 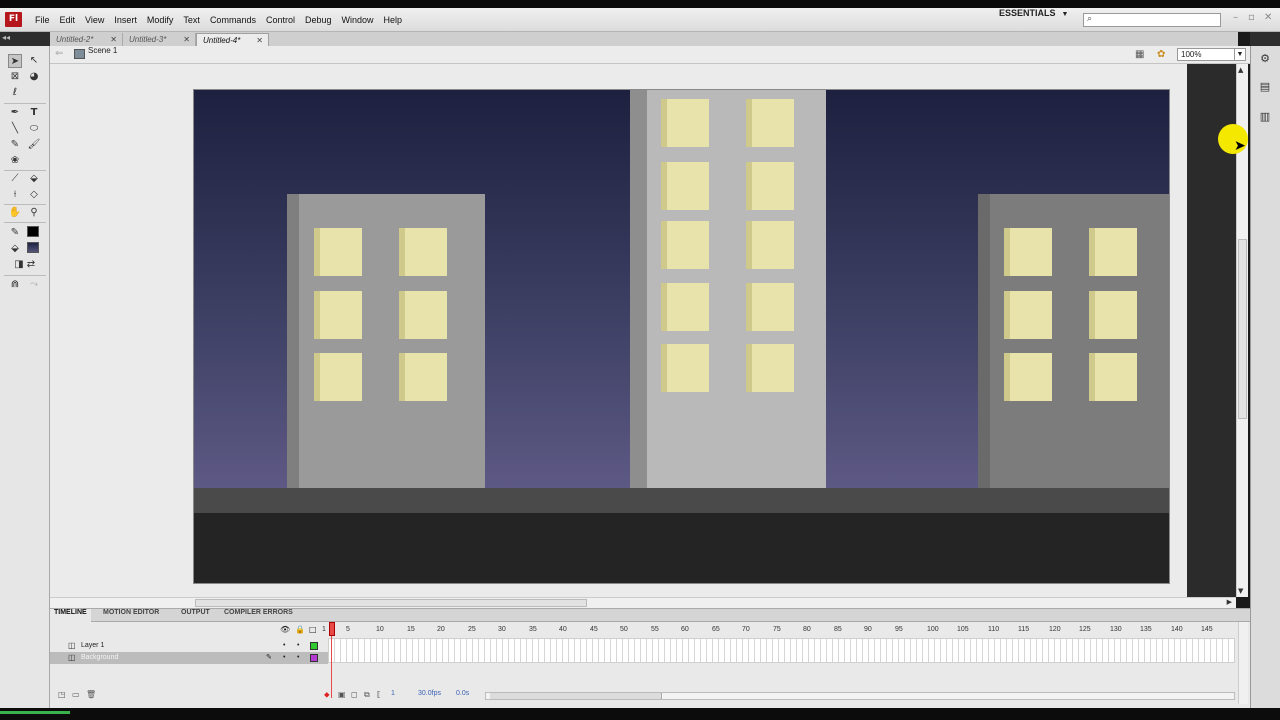 What do you see at coordinates (233, 20) in the screenshot?
I see `menu-commands: Commands` at bounding box center [233, 20].